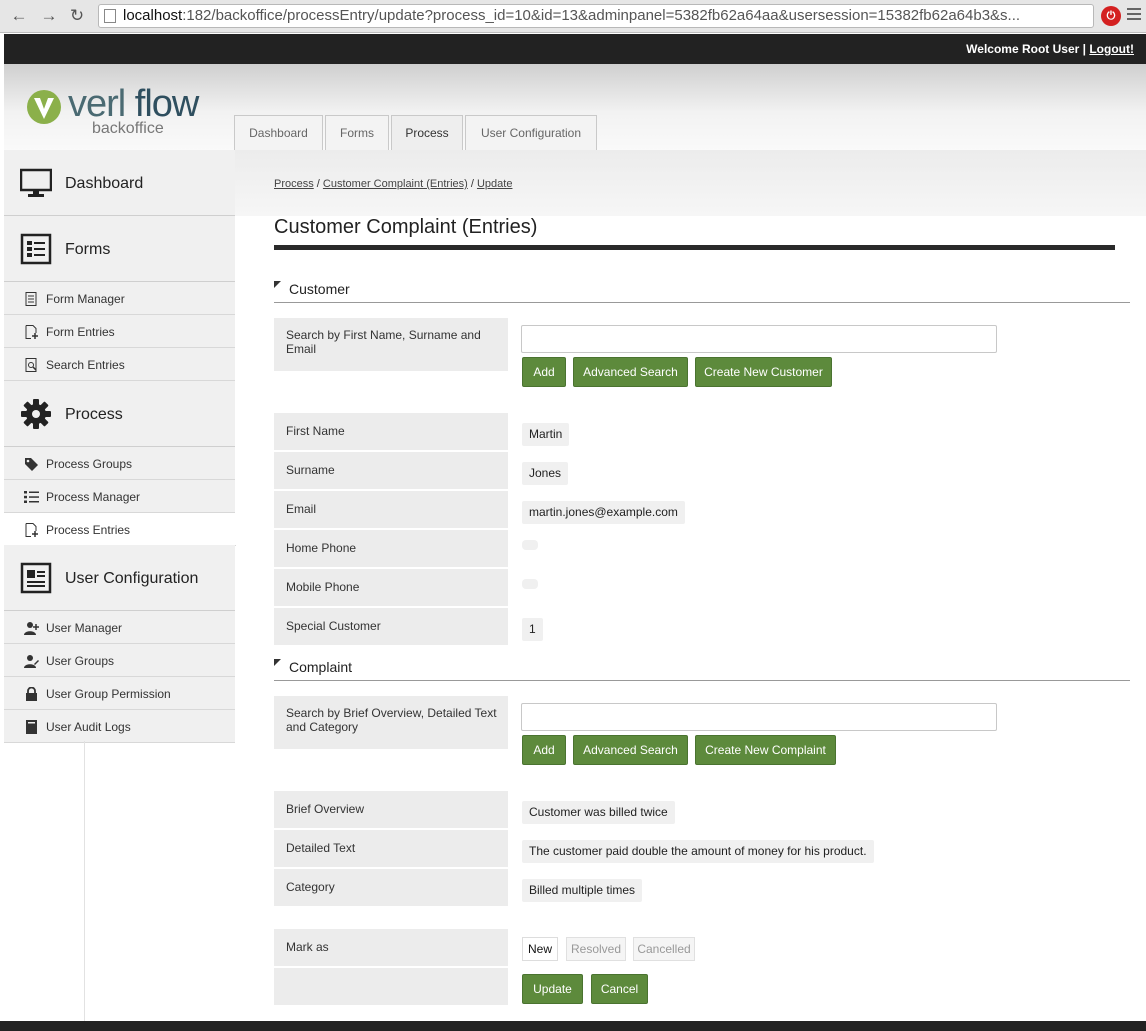 The width and height of the screenshot is (1146, 1031). I want to click on sidebar-item-form-manager: Form Manager, so click(119, 298).